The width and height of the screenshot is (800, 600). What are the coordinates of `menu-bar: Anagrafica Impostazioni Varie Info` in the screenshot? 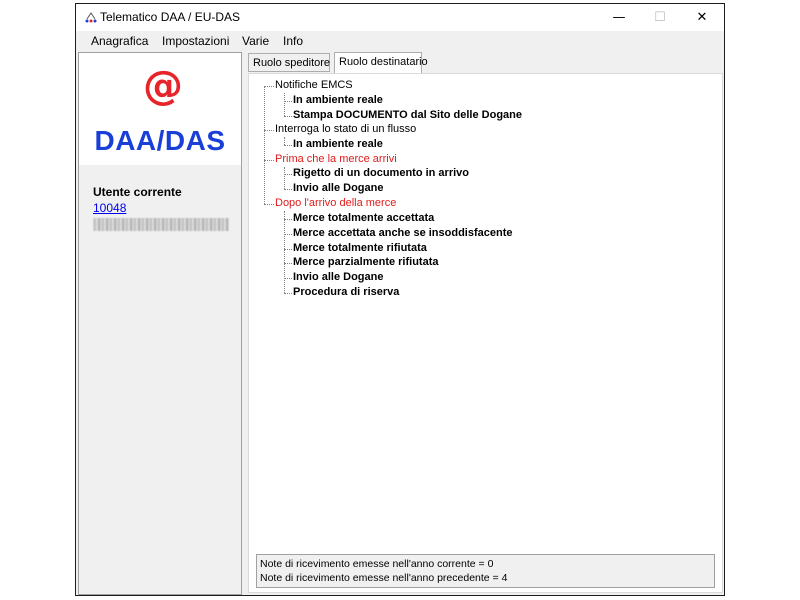 It's located at (400, 41).